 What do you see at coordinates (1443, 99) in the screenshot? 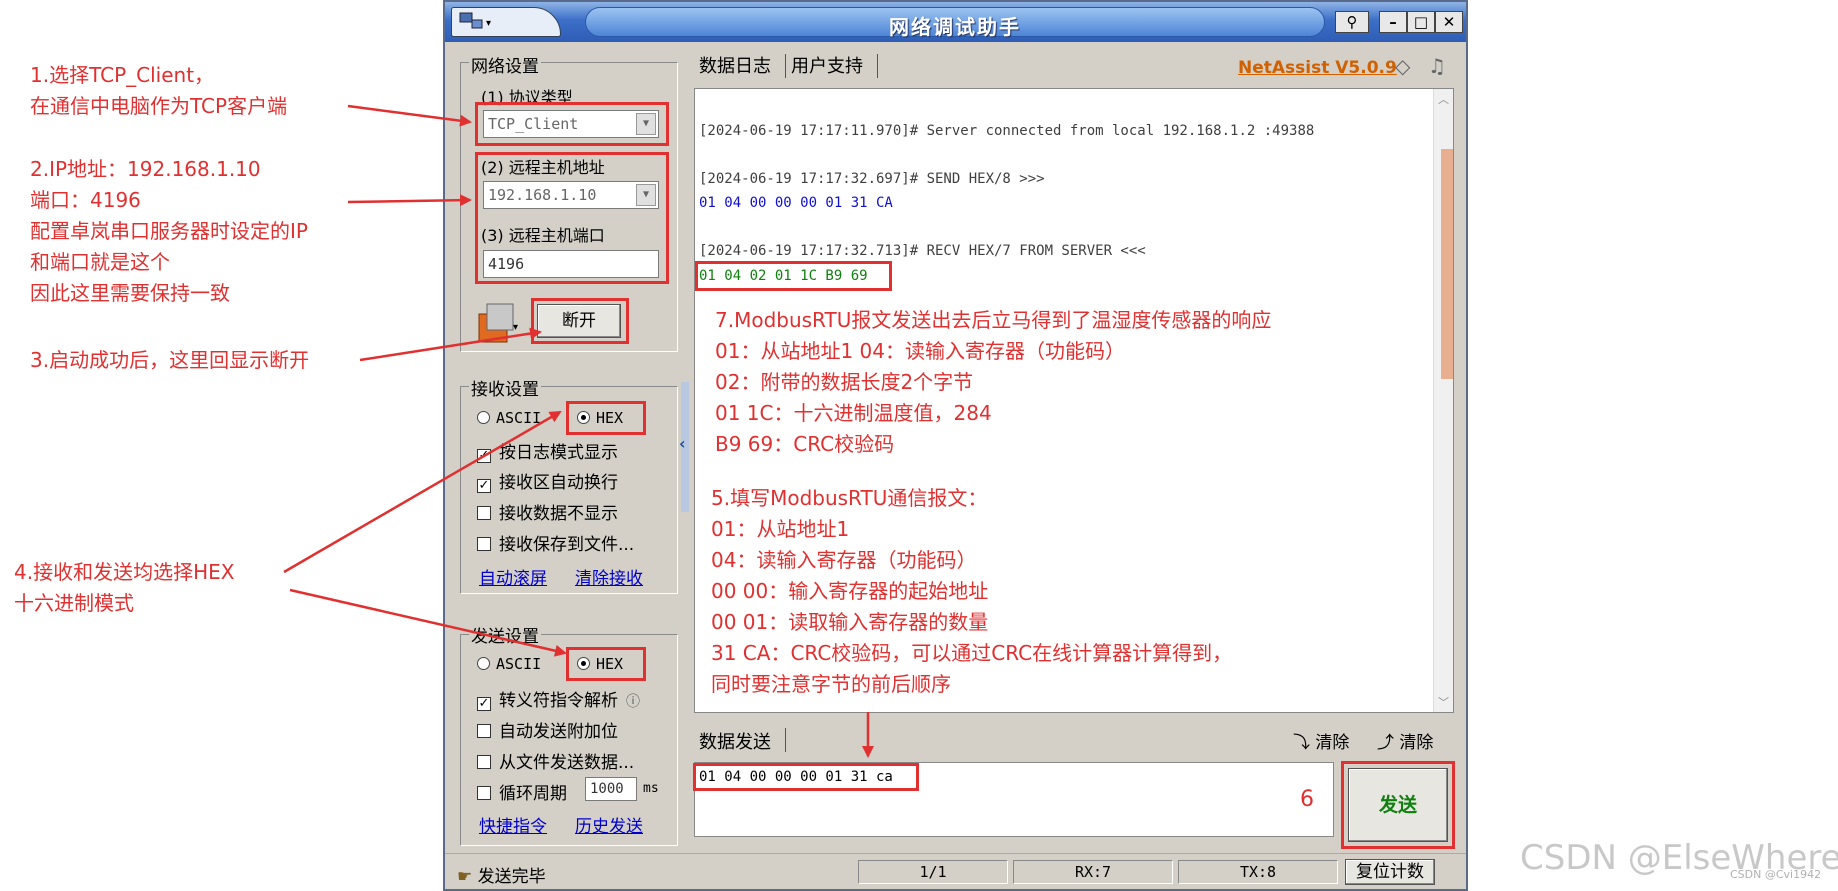
I see `chevron-up-icon: ︿` at bounding box center [1443, 99].